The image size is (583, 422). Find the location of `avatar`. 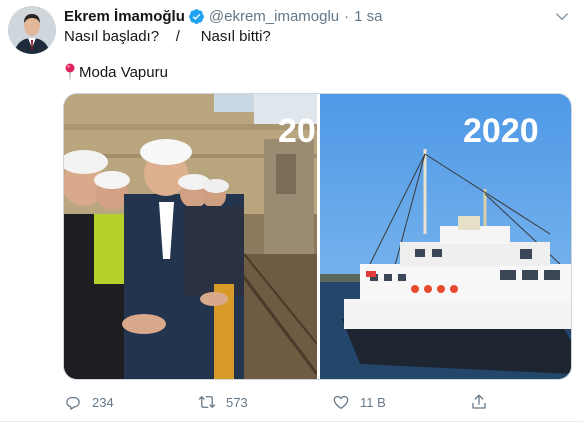

avatar is located at coordinates (32, 30).